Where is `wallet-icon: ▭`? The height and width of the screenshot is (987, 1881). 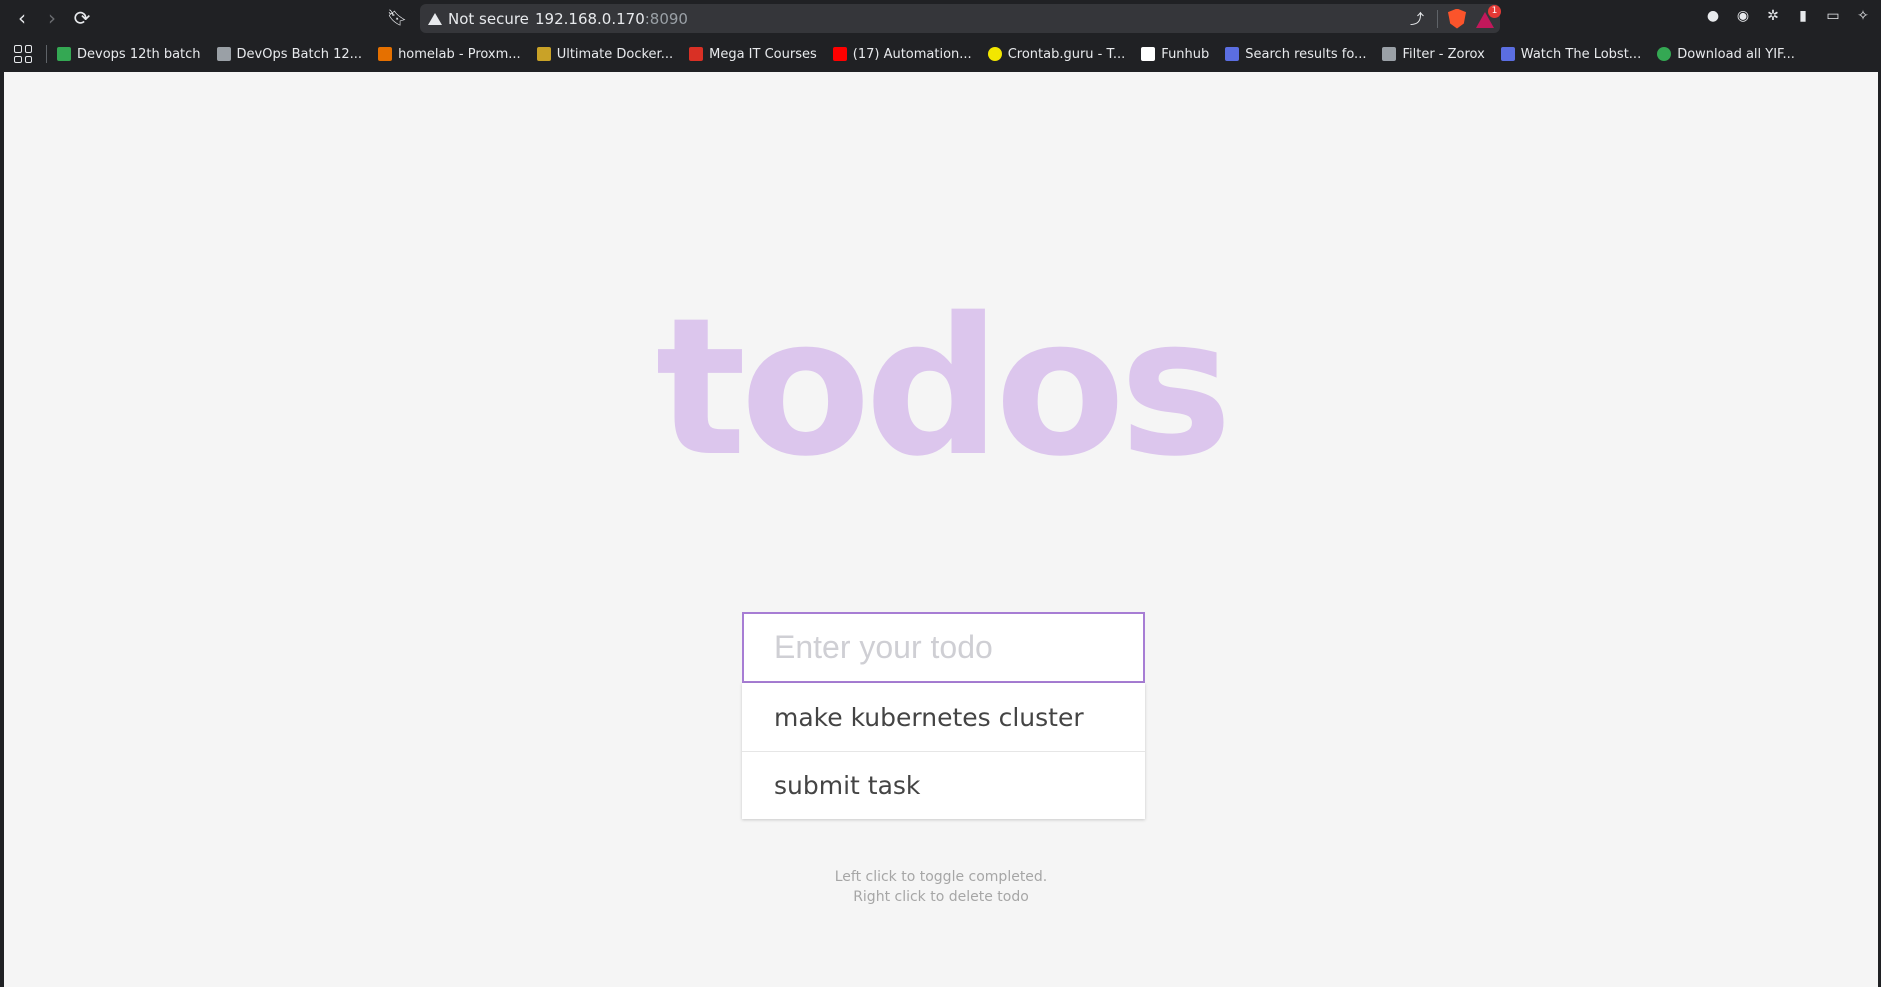
wallet-icon: ▭ is located at coordinates (1833, 16).